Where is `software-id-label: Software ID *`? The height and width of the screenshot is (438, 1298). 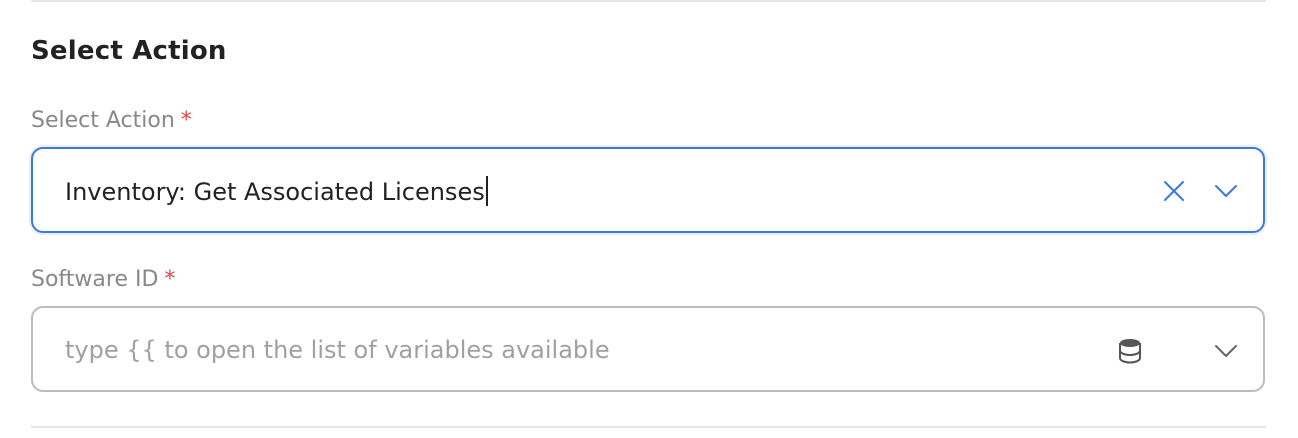 software-id-label: Software ID * is located at coordinates (103, 279).